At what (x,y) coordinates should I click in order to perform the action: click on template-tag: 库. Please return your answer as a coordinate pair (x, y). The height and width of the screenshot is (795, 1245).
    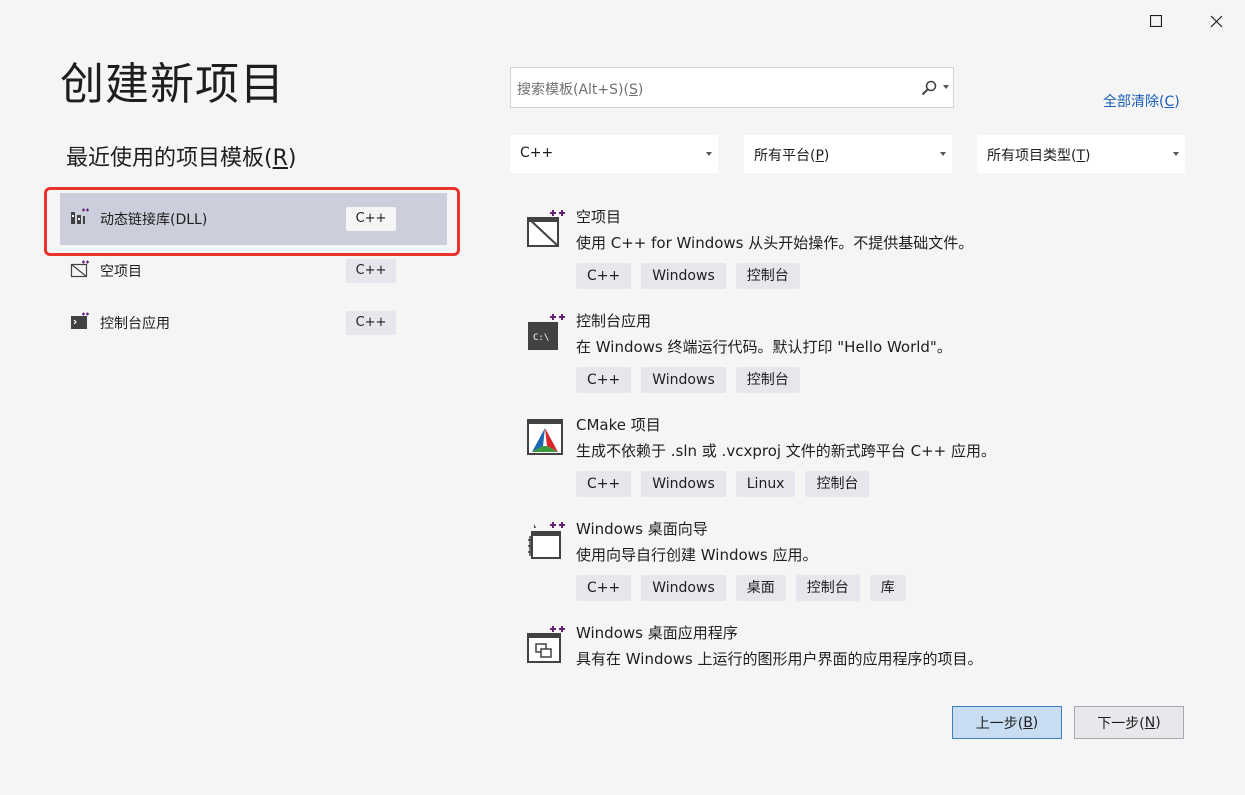
    Looking at the image, I should click on (887, 588).